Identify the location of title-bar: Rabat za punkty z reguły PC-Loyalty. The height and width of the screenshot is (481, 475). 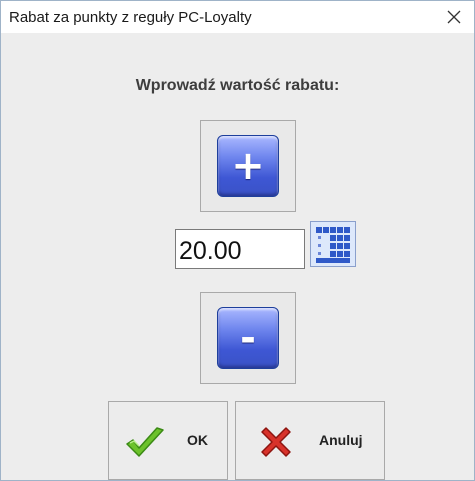
(237, 17).